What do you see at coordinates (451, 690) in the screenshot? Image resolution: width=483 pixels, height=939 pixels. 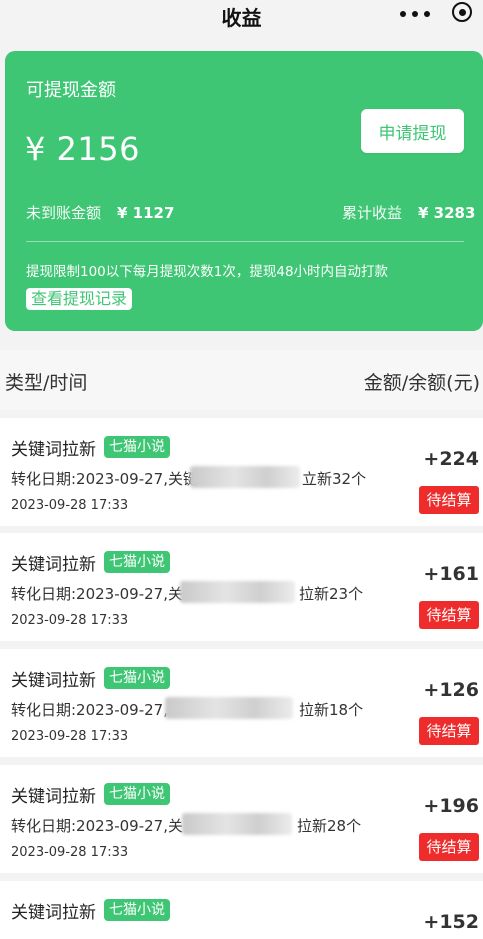 I see `item-amount: +126` at bounding box center [451, 690].